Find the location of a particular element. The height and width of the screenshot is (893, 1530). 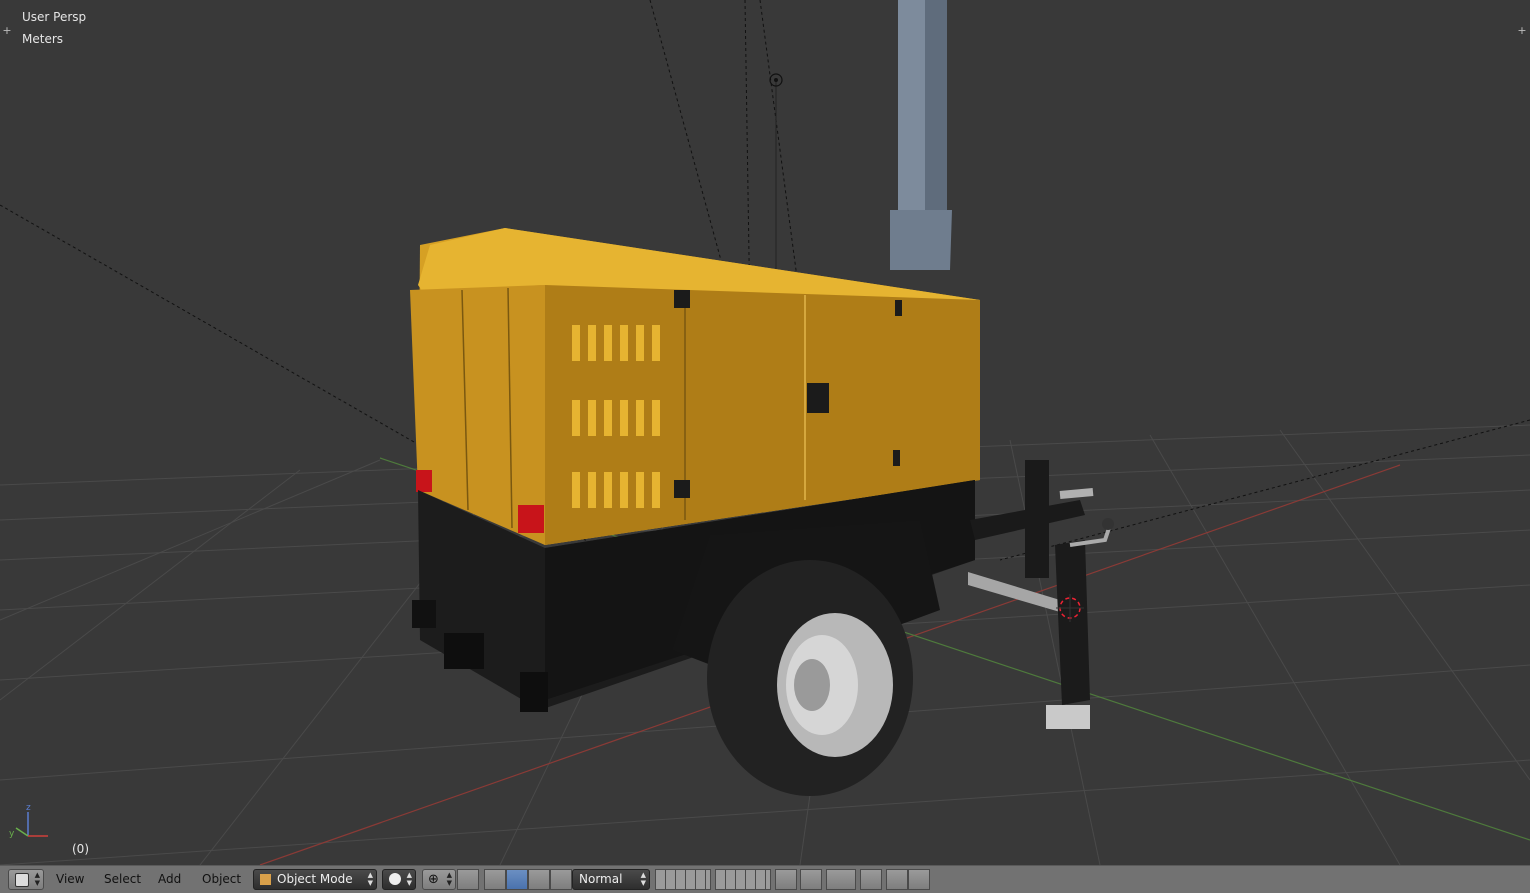

editor-type-button: ▲ ▼ is located at coordinates (26, 879).